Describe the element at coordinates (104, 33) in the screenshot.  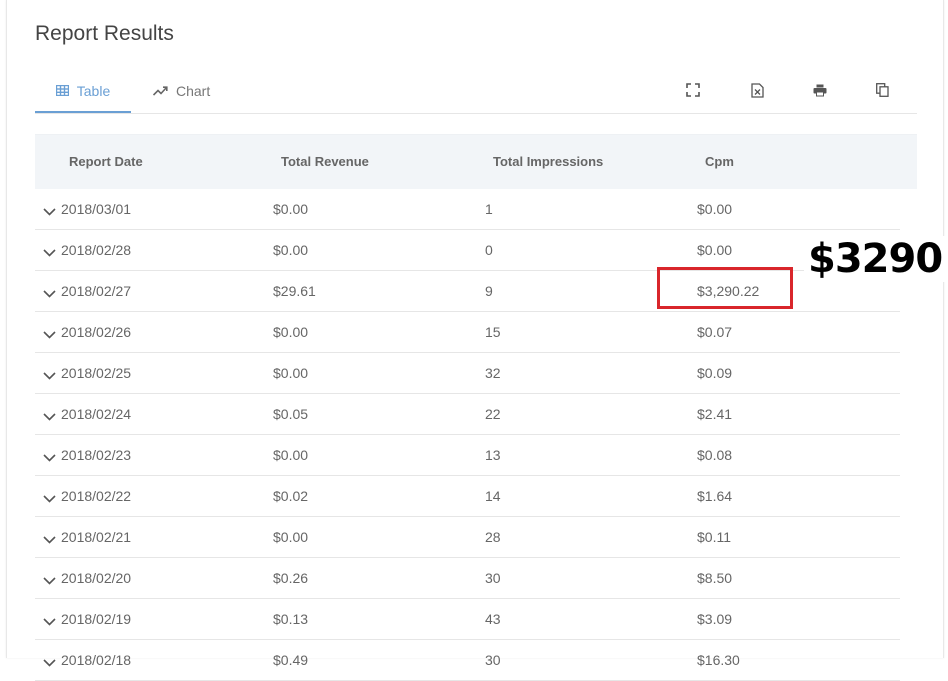
I see `page-title: Report Results` at that location.